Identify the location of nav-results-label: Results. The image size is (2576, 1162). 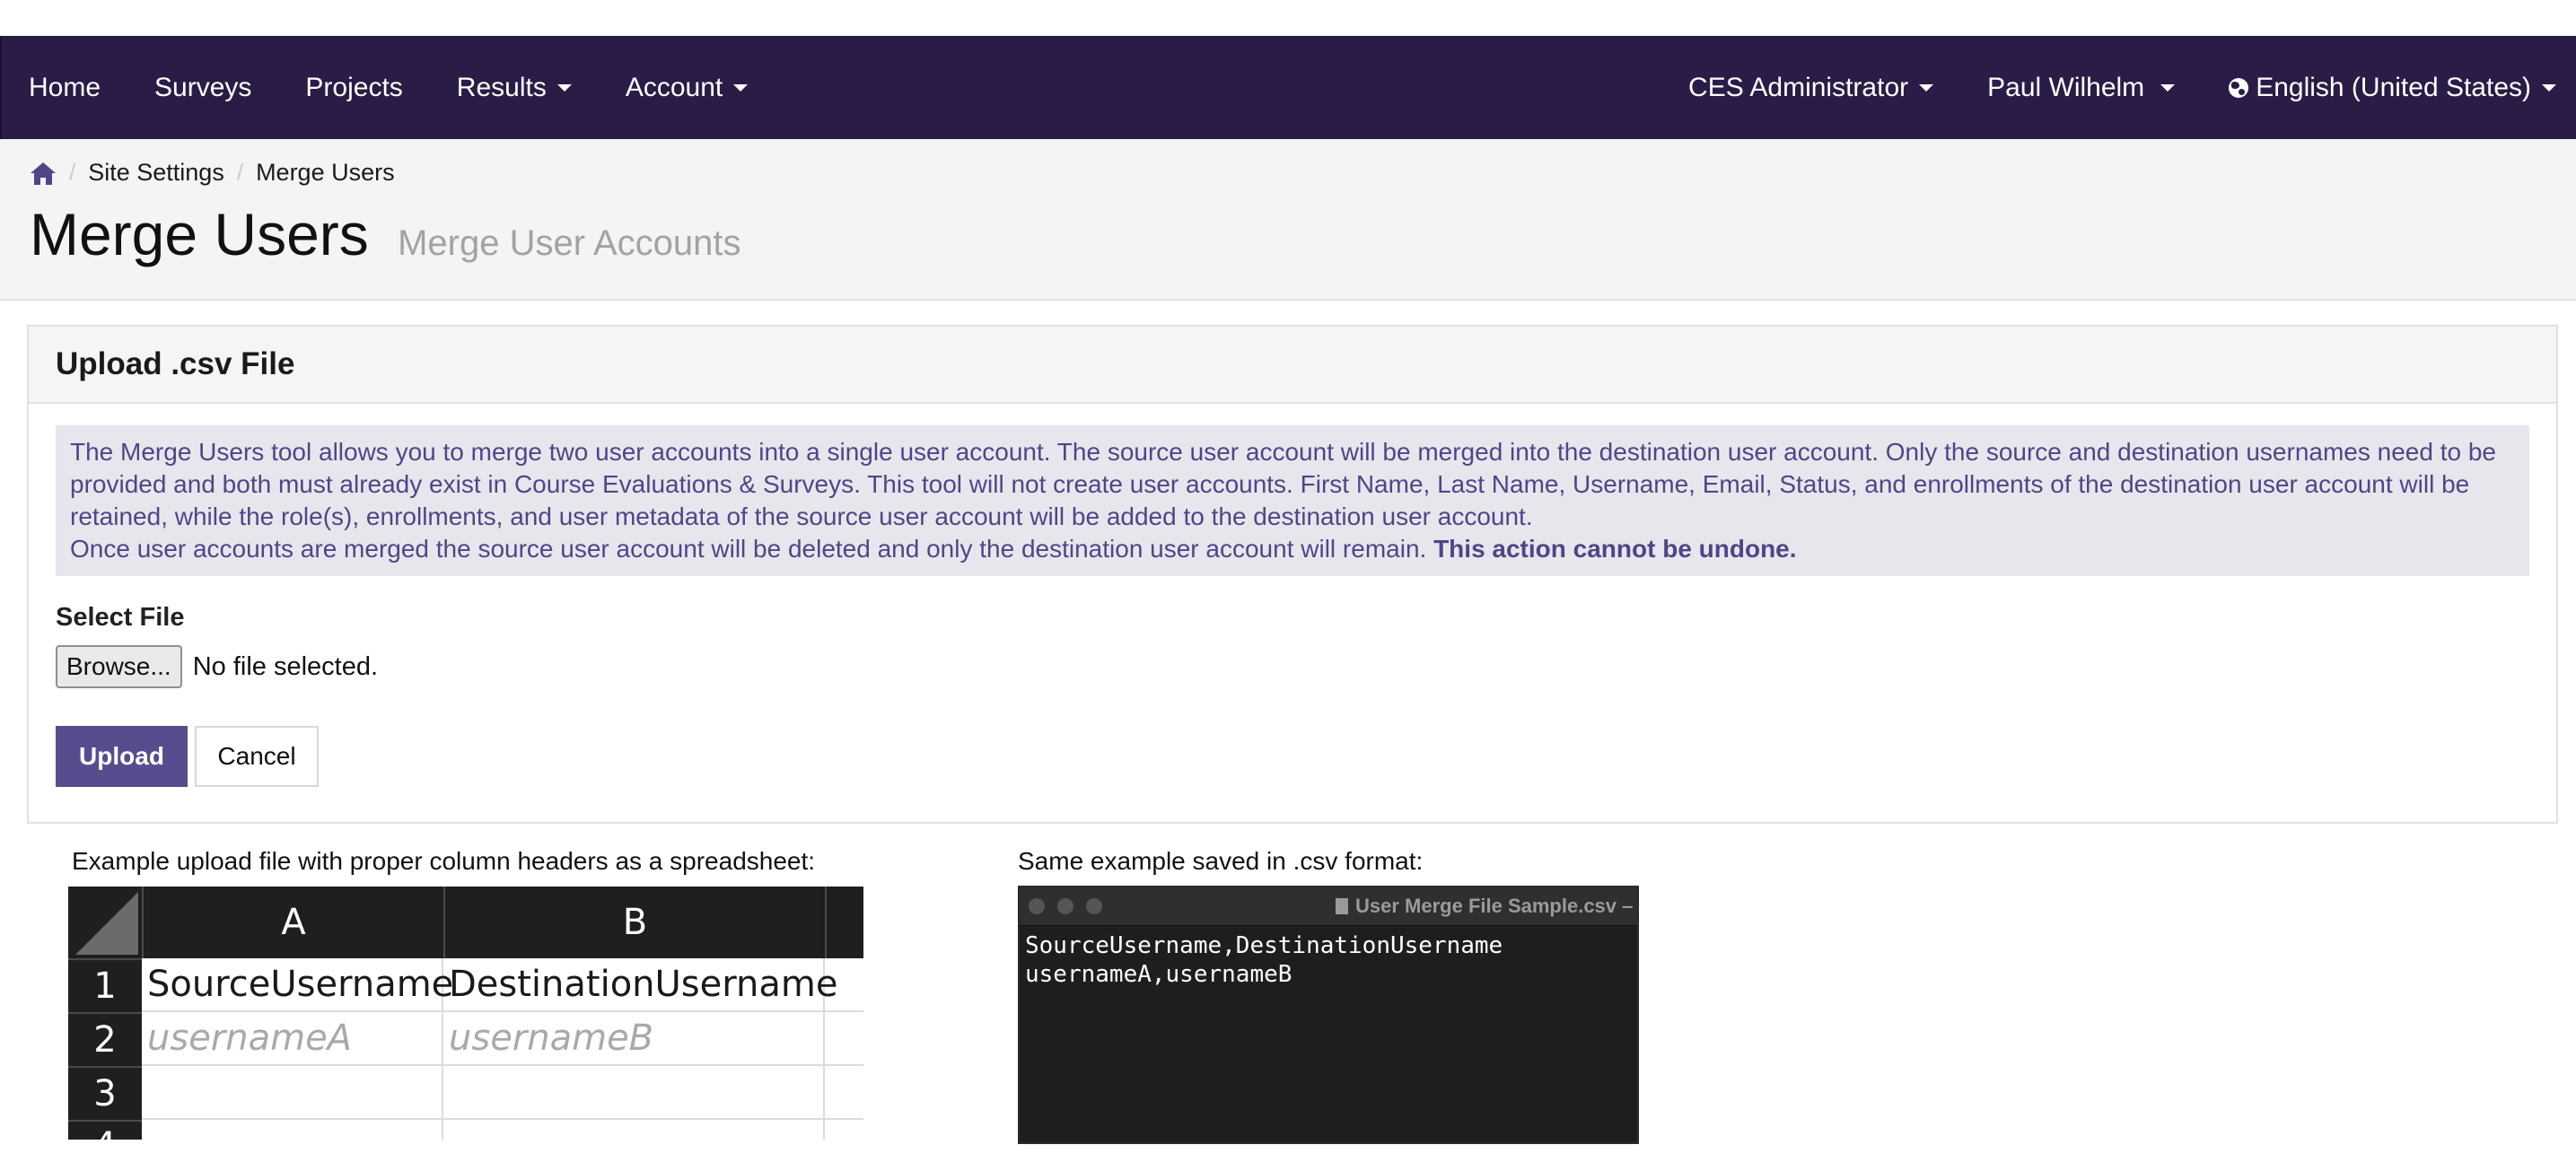
(501, 87).